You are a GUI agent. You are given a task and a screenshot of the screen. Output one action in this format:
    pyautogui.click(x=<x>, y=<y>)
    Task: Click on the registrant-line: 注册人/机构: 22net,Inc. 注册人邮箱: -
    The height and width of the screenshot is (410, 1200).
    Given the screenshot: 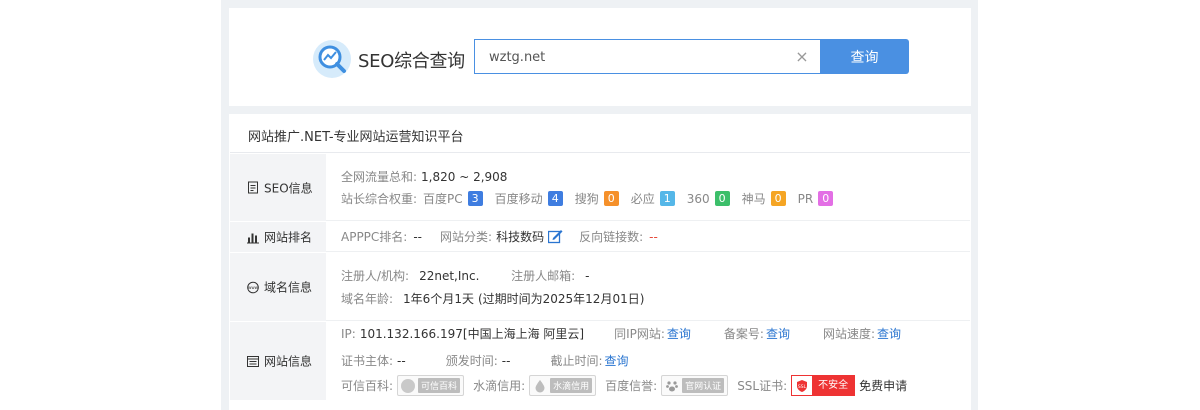 What is the action you would take?
    pyautogui.click(x=465, y=275)
    